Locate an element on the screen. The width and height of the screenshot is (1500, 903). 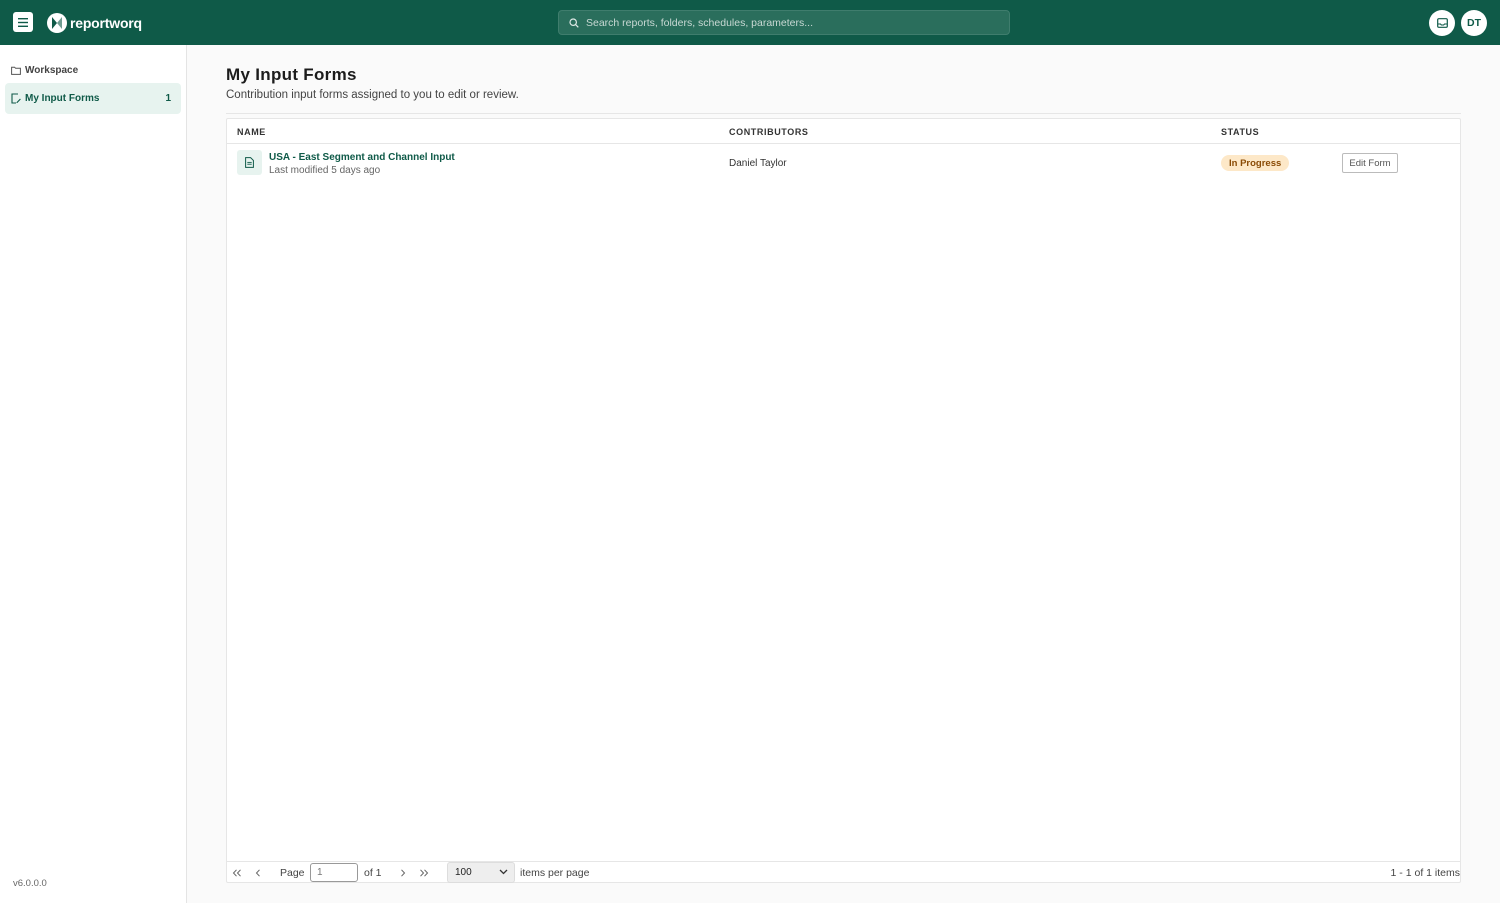
search-icon is located at coordinates (574, 22).